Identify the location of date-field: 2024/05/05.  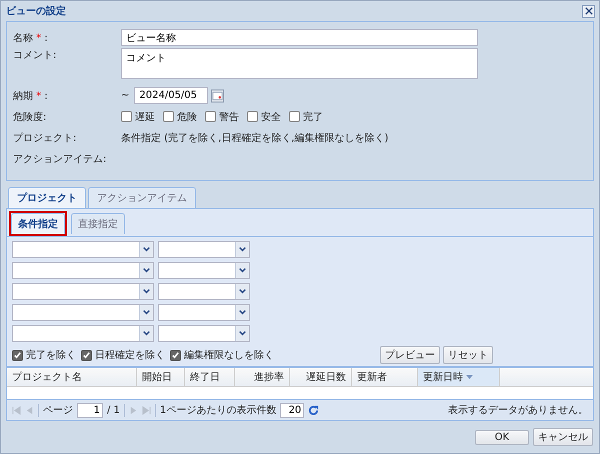
(171, 95).